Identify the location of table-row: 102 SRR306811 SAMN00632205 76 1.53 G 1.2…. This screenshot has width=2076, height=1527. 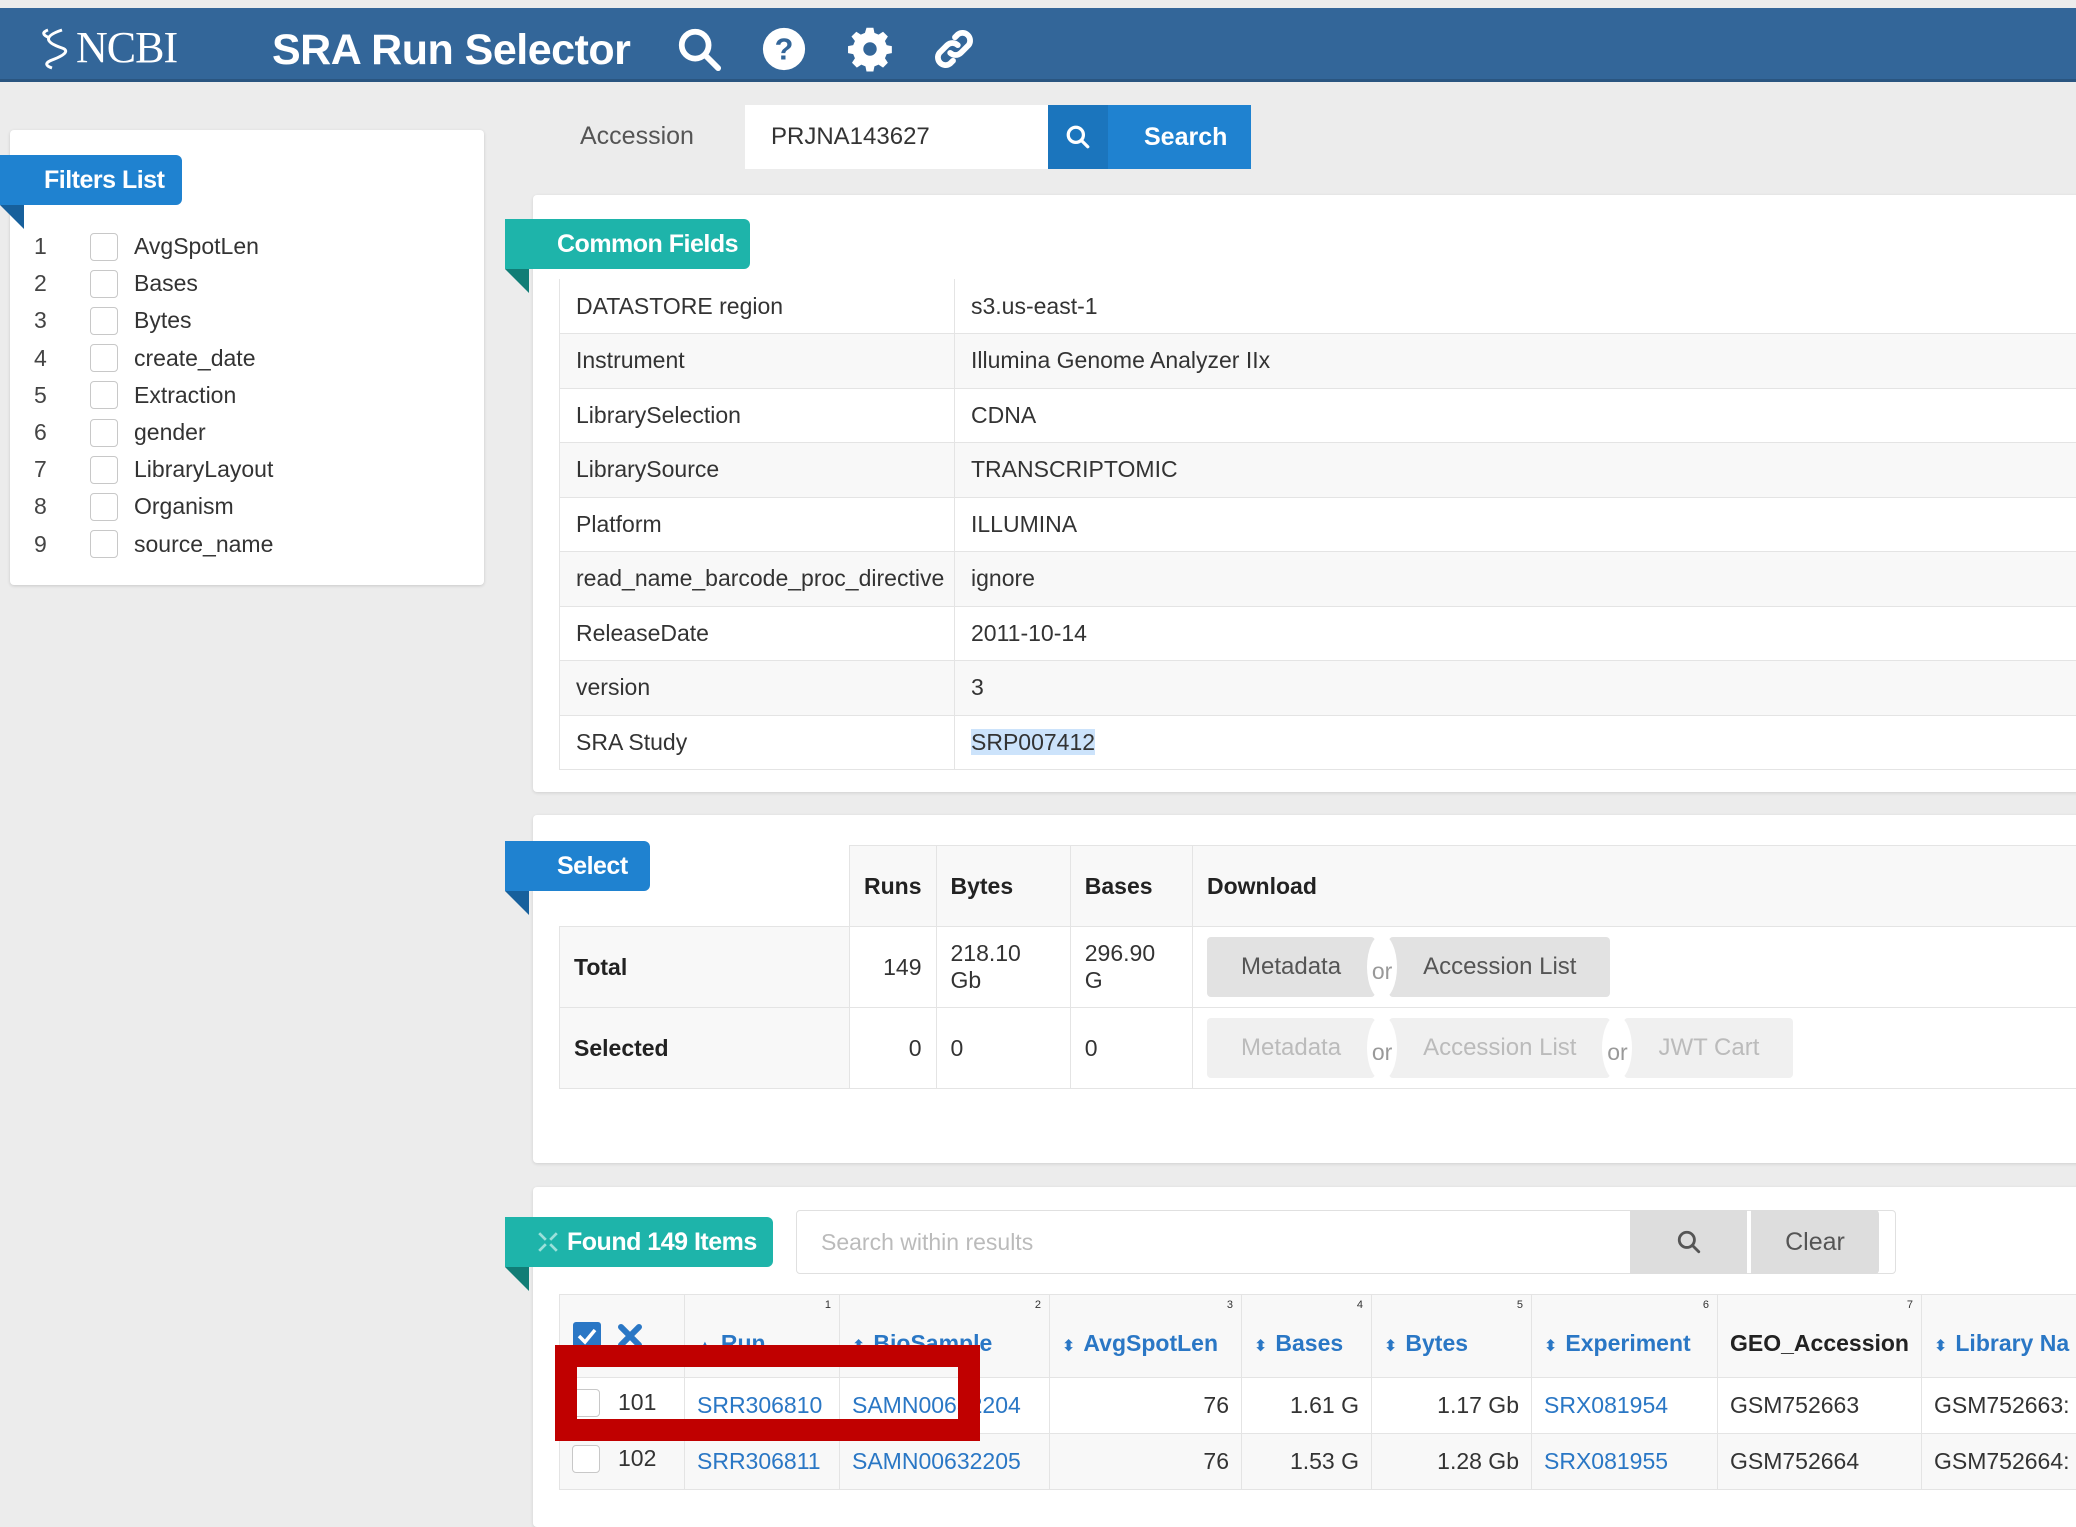
(1318, 1462).